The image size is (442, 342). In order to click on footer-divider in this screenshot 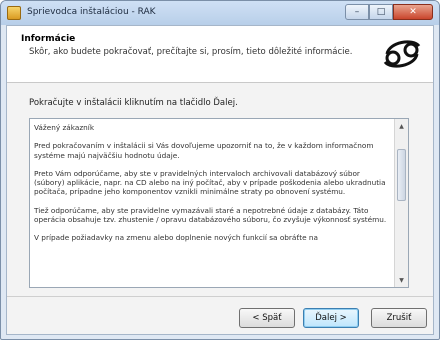, I will do `click(220, 296)`.